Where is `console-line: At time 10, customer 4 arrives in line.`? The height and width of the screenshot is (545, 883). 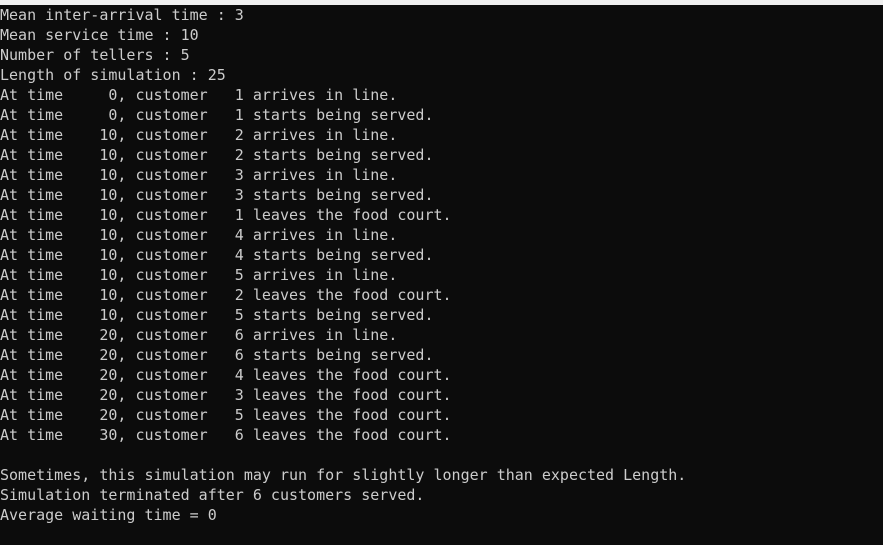 console-line: At time 10, customer 4 arrives in line. is located at coordinates (199, 235).